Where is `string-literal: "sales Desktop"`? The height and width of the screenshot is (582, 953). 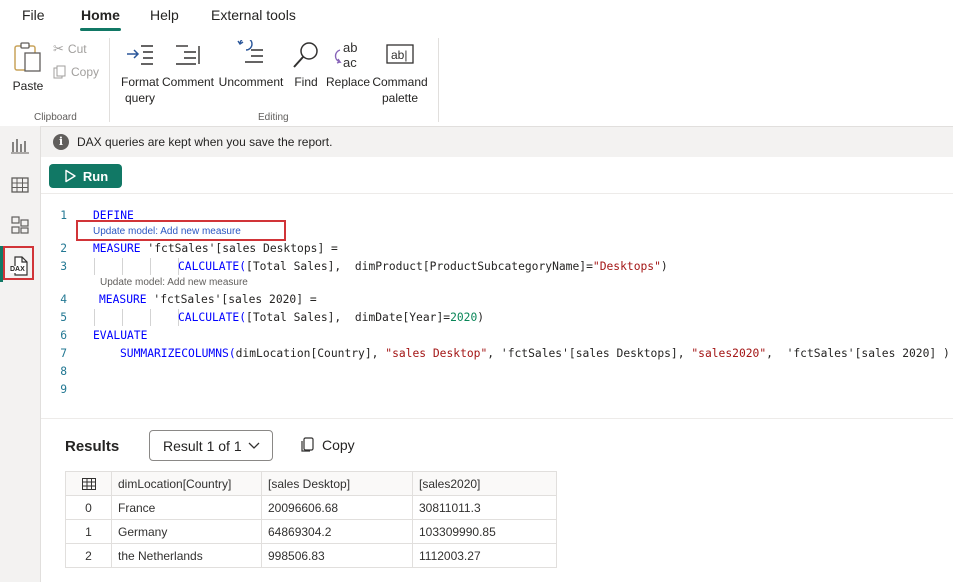 string-literal: "sales Desktop" is located at coordinates (436, 353).